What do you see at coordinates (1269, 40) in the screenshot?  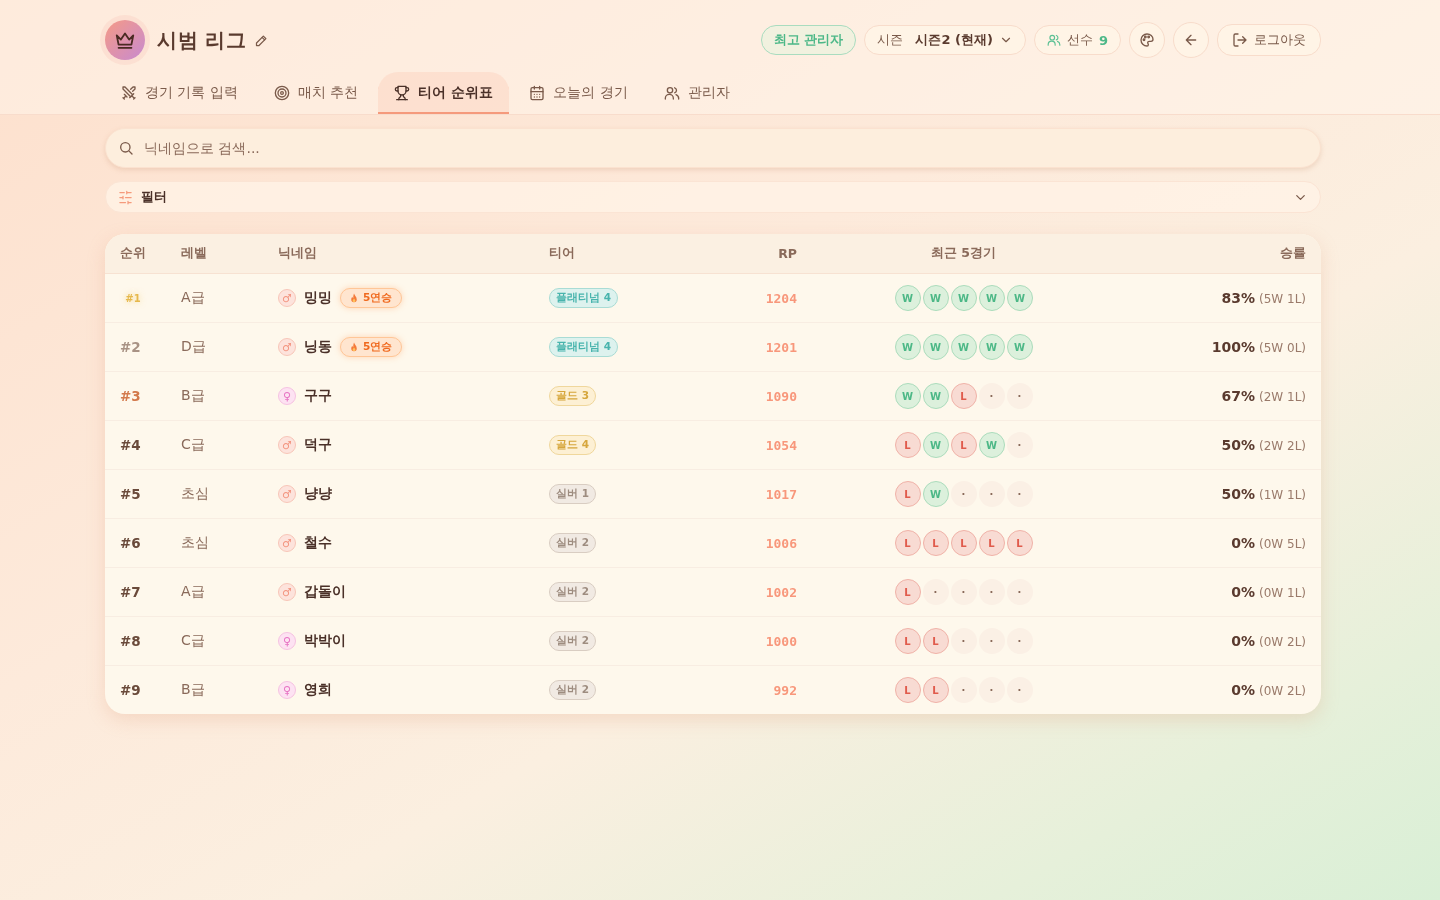 I see `logout-button: 로그아웃` at bounding box center [1269, 40].